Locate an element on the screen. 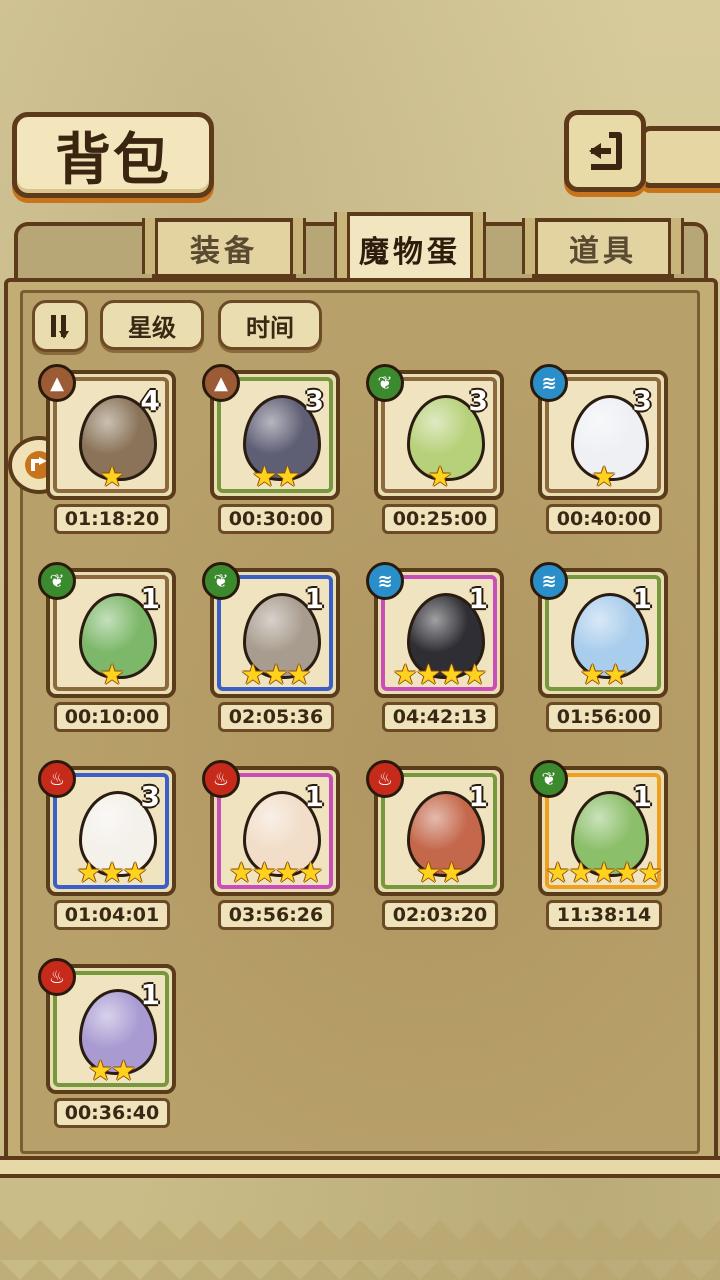 This screenshot has width=720, height=1280. sort-by-time-label: 时间 is located at coordinates (270, 327).